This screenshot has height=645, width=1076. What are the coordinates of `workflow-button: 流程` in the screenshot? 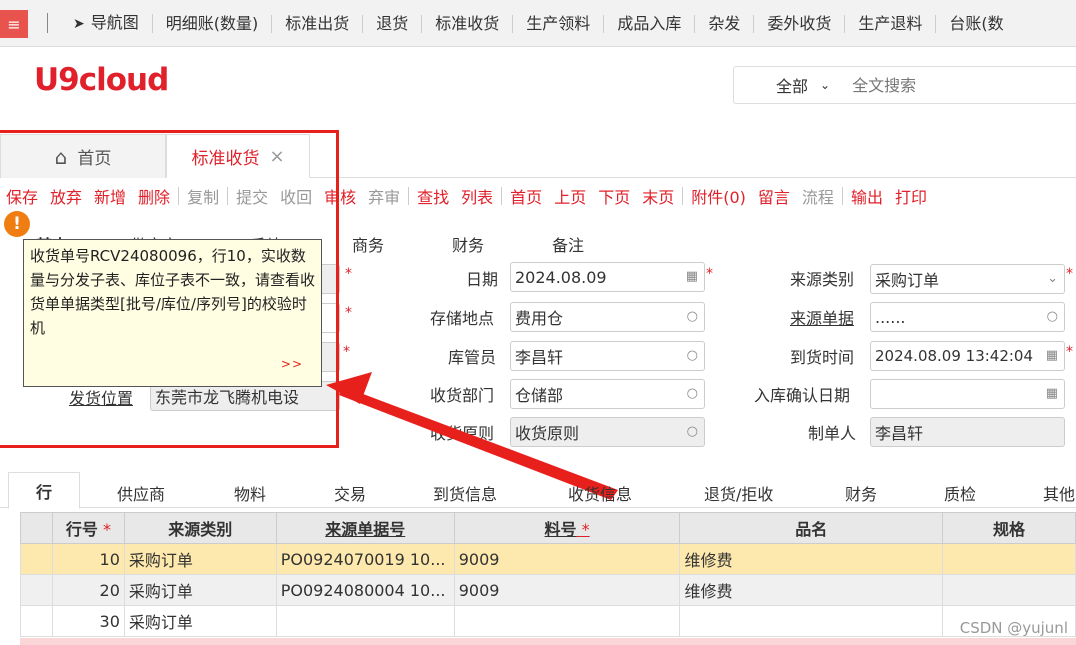 It's located at (818, 196).